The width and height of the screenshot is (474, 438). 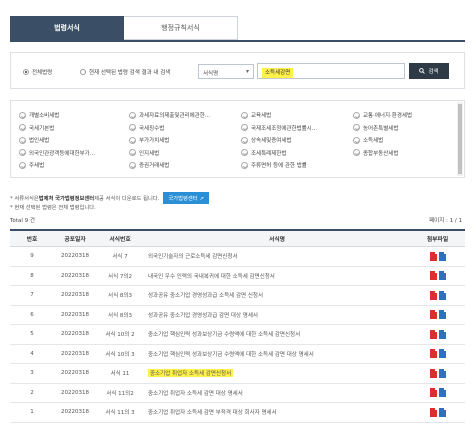 What do you see at coordinates (120, 240) in the screenshot?
I see `header-form-no: 서식번호` at bounding box center [120, 240].